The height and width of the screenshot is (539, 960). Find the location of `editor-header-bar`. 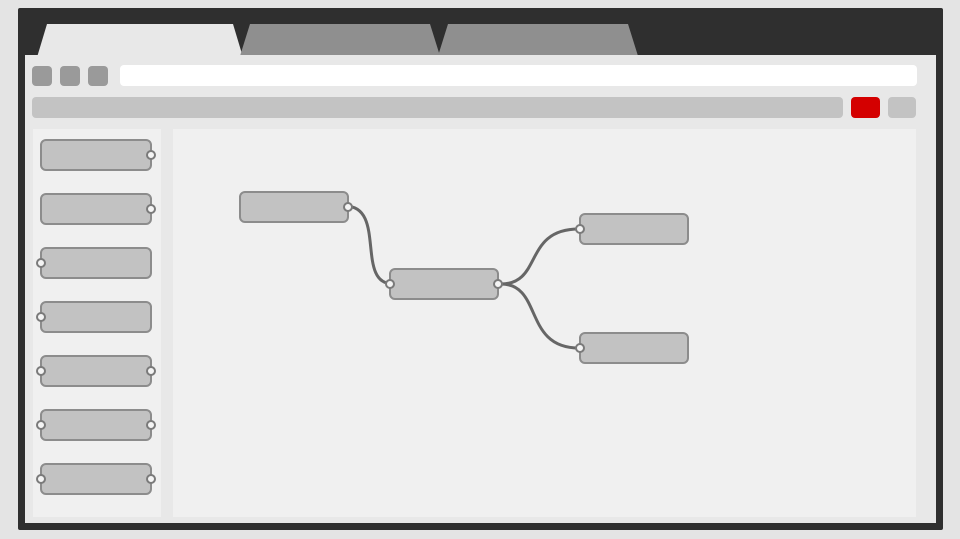

editor-header-bar is located at coordinates (437, 107).